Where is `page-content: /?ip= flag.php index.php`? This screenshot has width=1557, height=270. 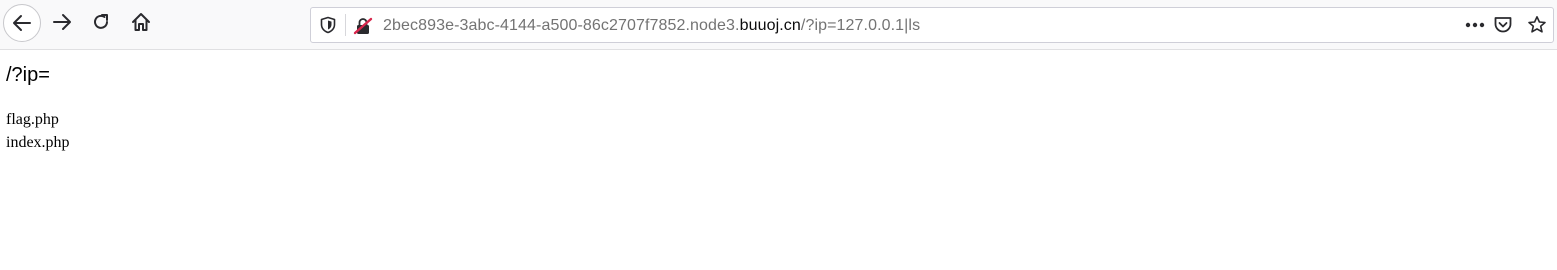
page-content: /?ip= flag.php index.php is located at coordinates (38, 108).